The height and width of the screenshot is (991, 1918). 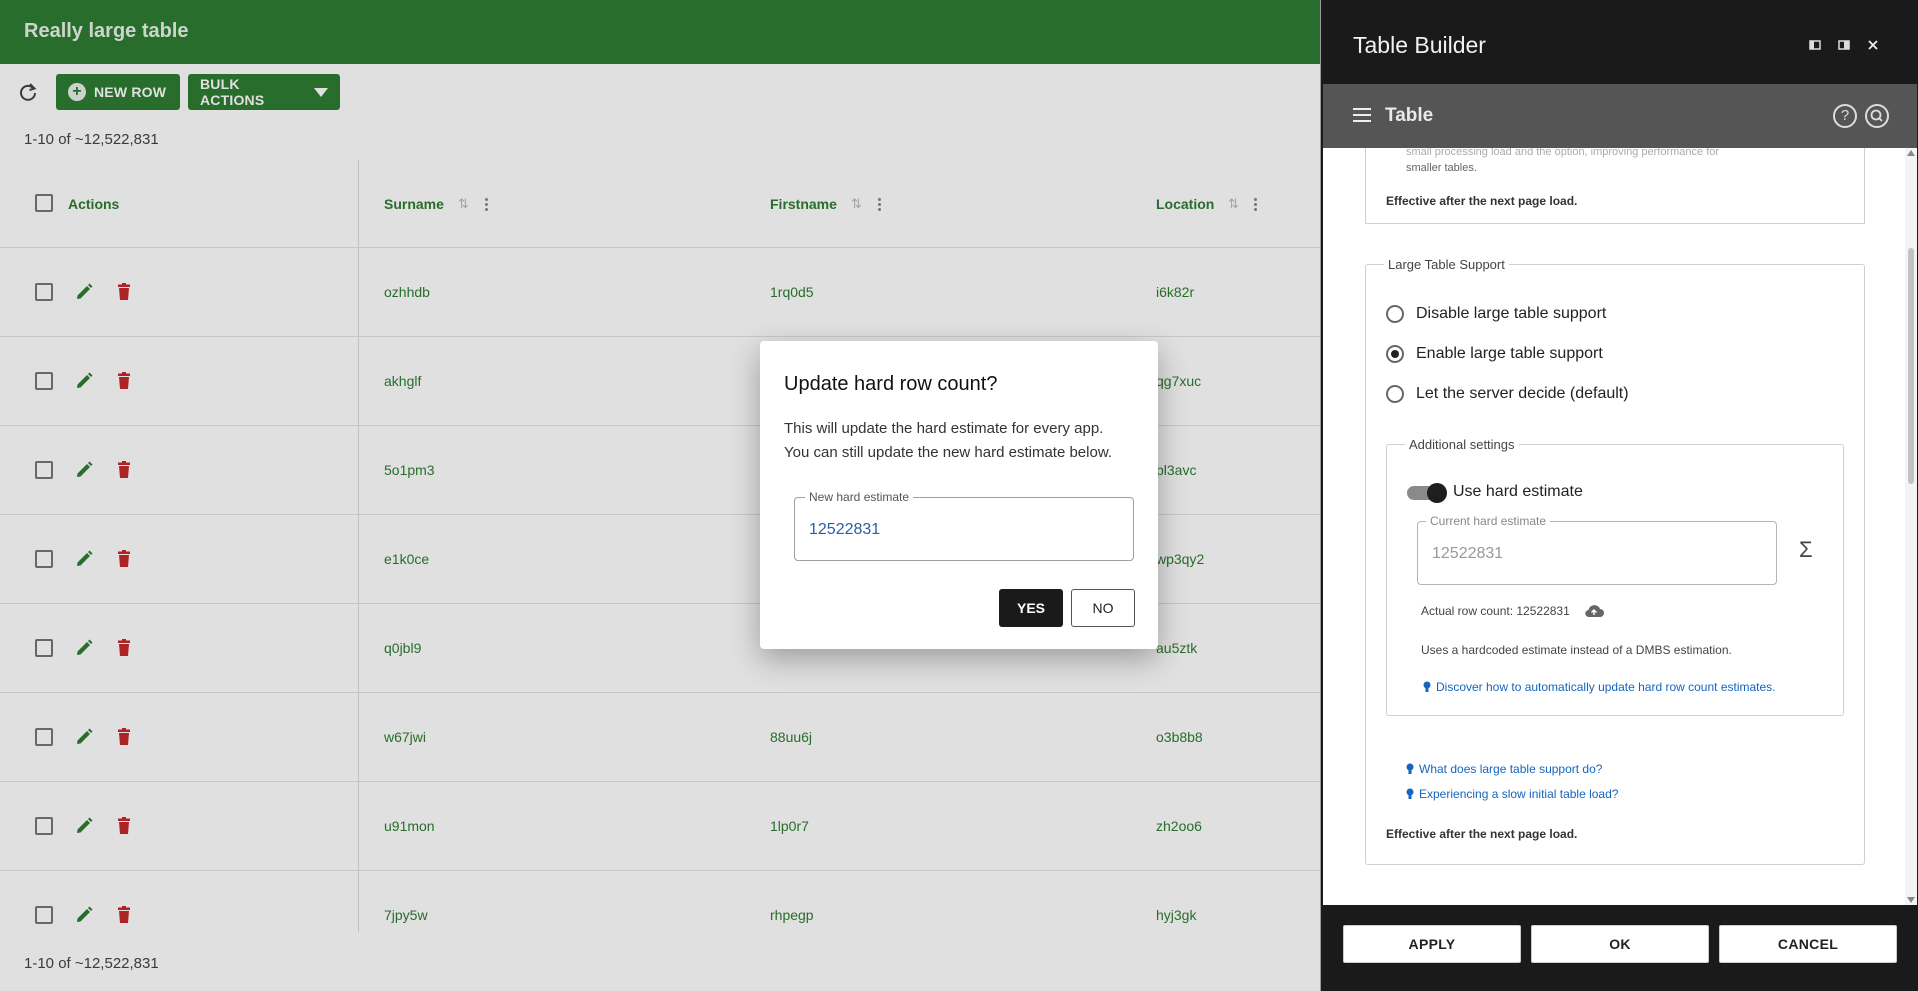 I want to click on ok-button: OK, so click(x=1620, y=944).